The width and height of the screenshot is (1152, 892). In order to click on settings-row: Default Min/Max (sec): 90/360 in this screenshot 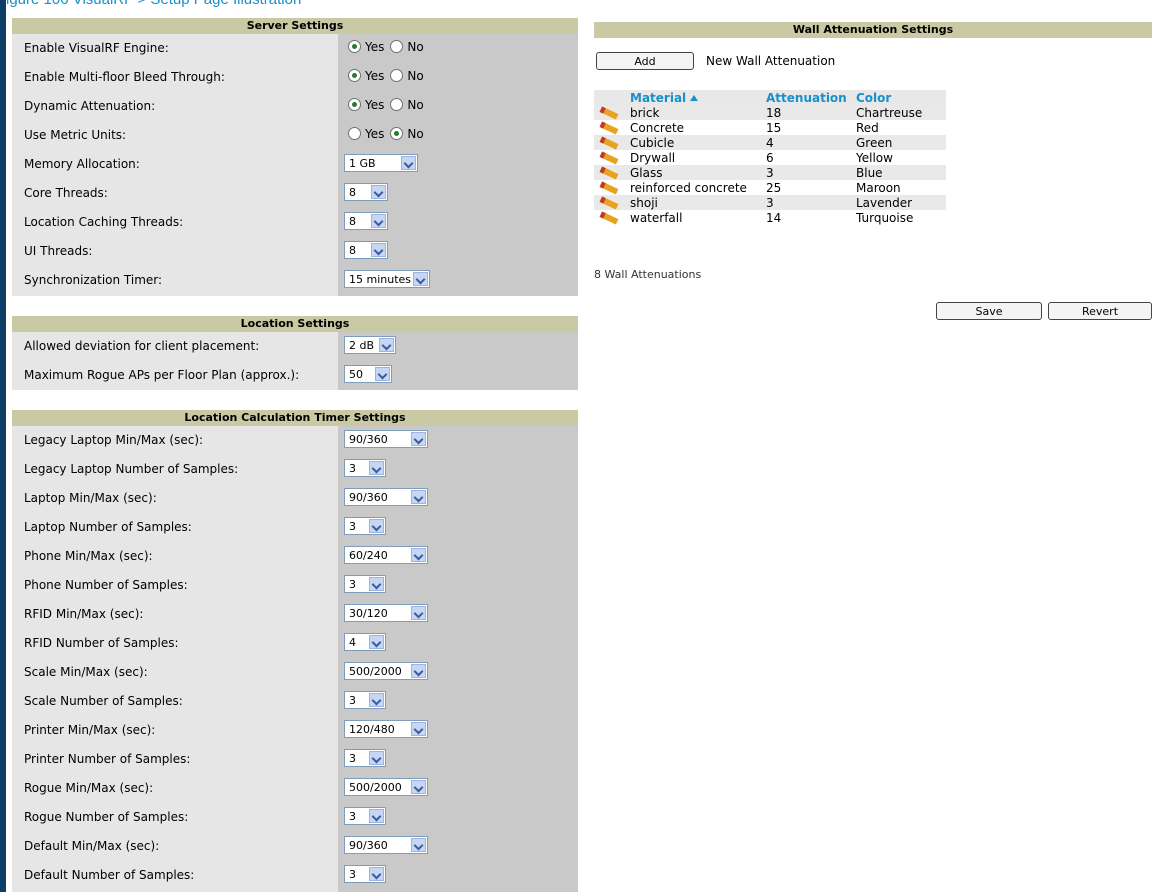, I will do `click(295, 846)`.